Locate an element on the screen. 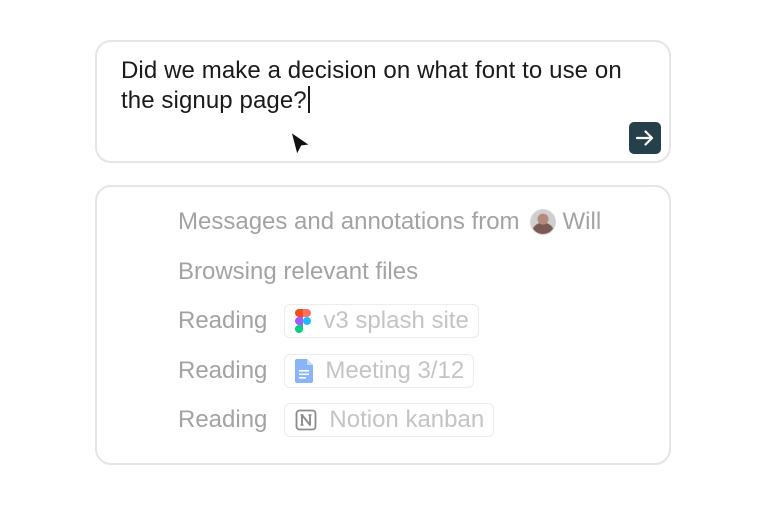 The image size is (768, 512). browsing-label: Browsing relevant files is located at coordinates (298, 271).